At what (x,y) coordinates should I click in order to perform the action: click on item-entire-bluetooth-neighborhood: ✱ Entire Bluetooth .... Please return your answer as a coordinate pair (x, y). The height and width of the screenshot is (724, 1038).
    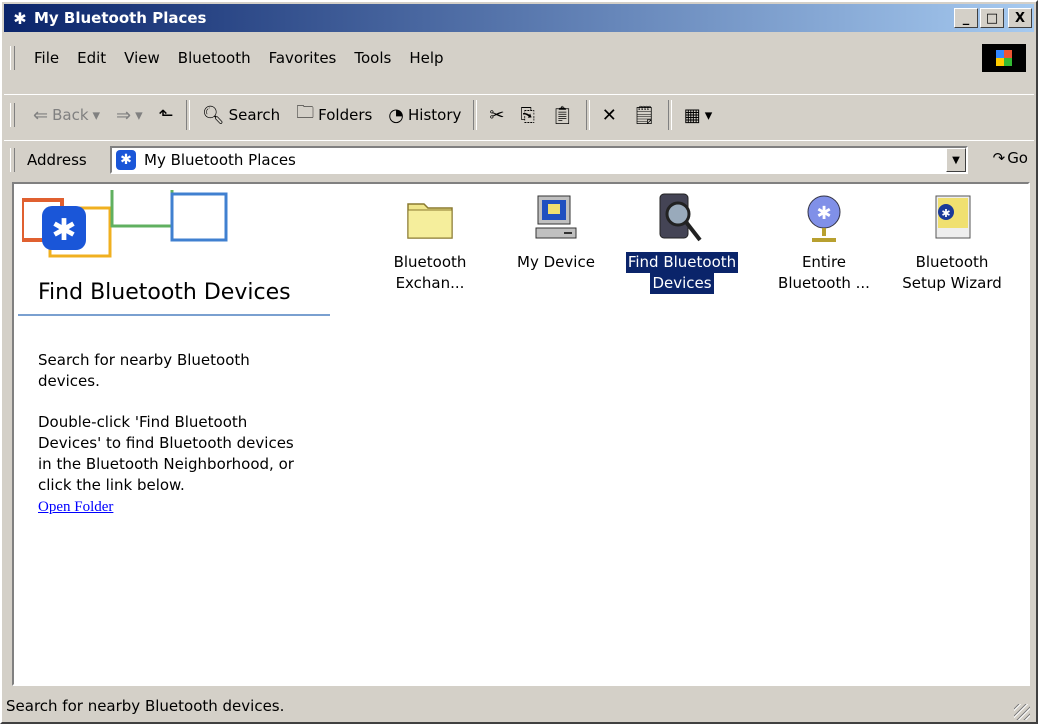
    Looking at the image, I should click on (824, 243).